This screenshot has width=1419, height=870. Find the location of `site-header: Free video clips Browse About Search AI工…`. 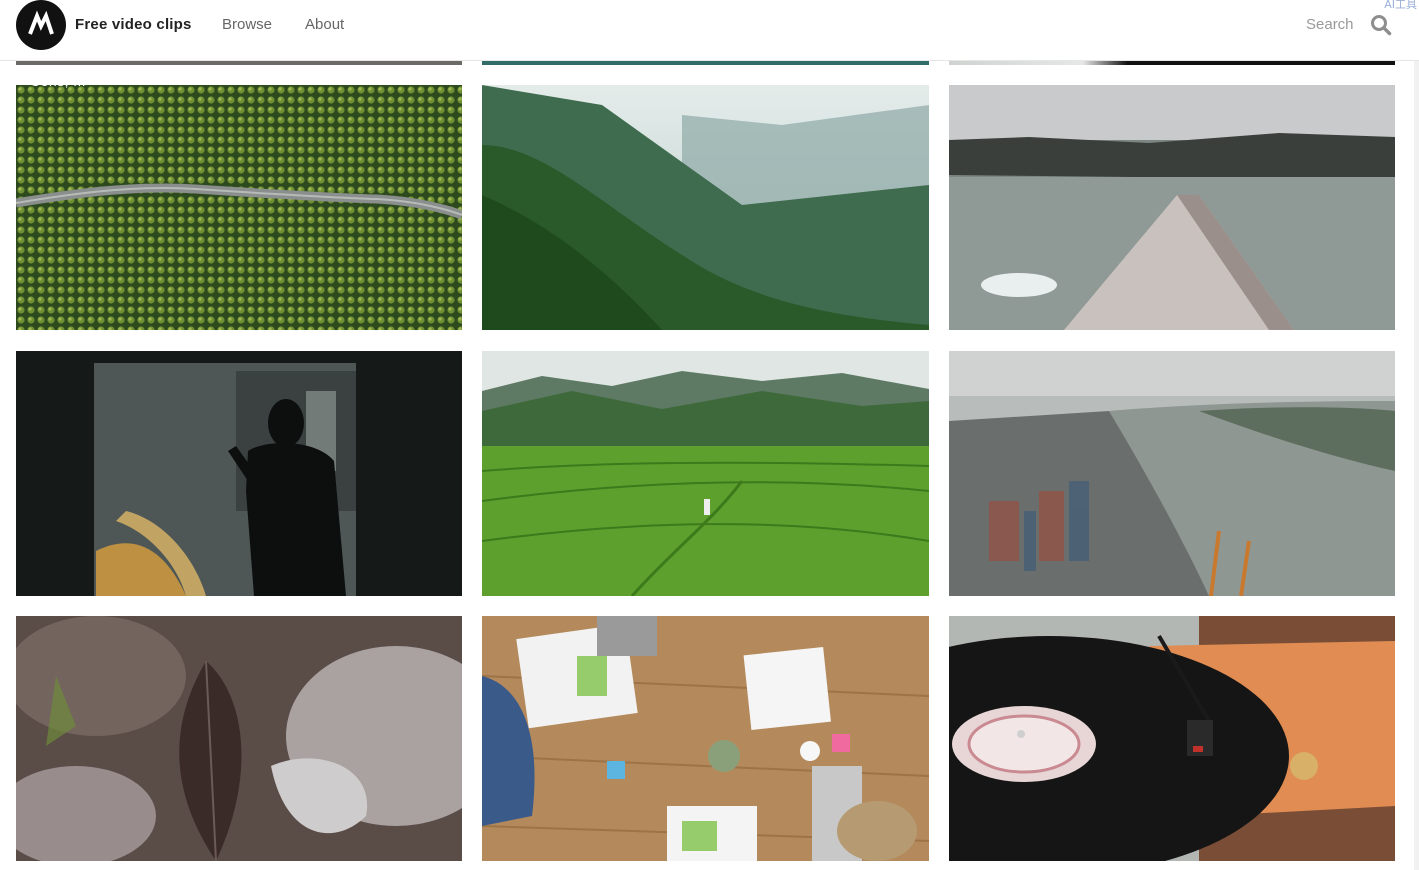

site-header: Free video clips Browse About Search AI工… is located at coordinates (709, 30).